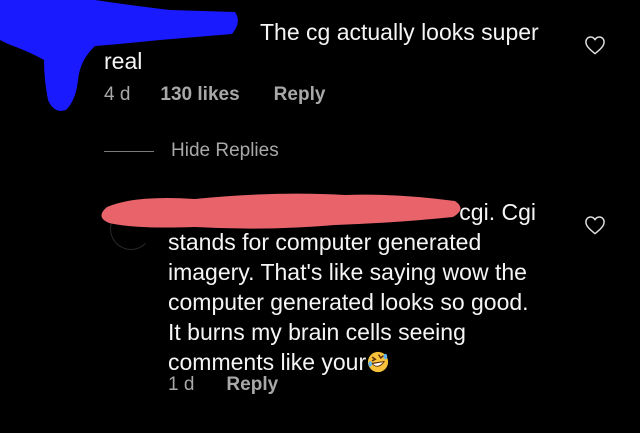 The width and height of the screenshot is (640, 433). What do you see at coordinates (181, 384) in the screenshot?
I see `comment-2-time: 1 d` at bounding box center [181, 384].